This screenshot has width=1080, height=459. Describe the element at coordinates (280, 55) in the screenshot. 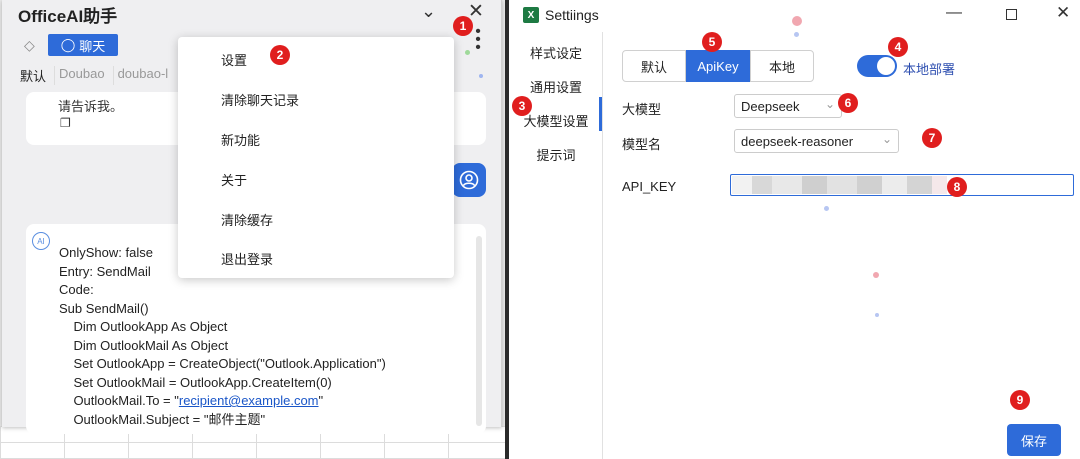

I see `annotation-badge: 2` at that location.